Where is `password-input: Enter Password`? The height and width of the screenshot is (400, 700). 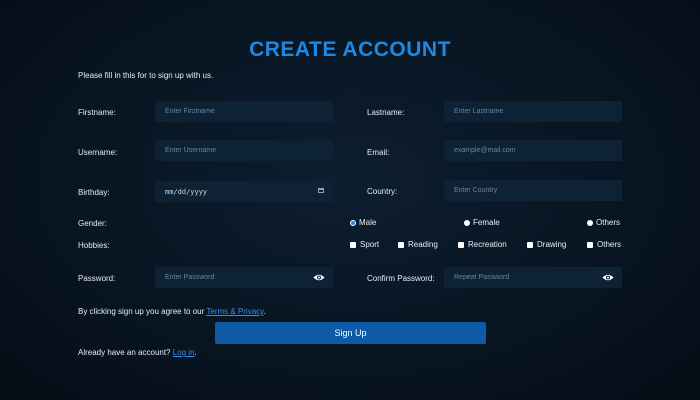 password-input: Enter Password is located at coordinates (244, 277).